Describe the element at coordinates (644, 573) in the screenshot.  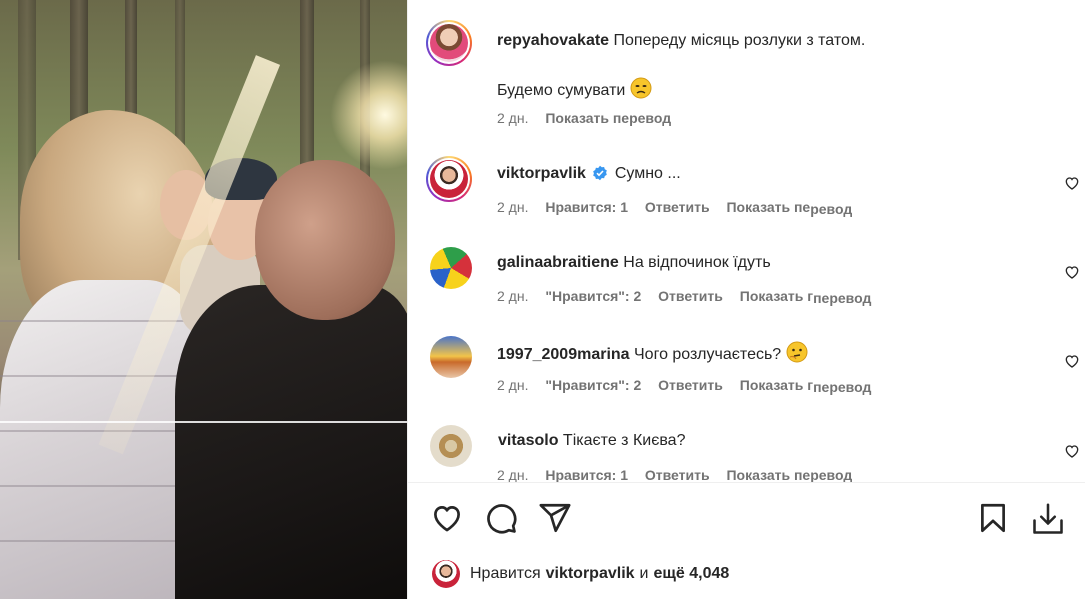
I see `likes-conjunction: и` at that location.